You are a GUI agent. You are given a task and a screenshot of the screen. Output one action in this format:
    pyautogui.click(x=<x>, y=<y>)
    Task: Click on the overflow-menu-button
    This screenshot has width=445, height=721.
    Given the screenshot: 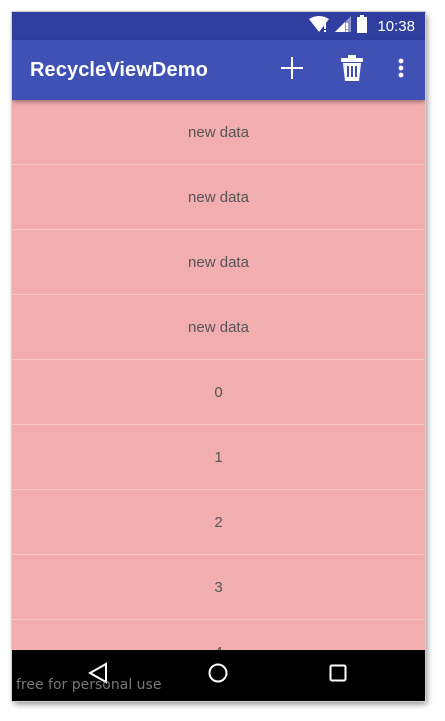 What is the action you would take?
    pyautogui.click(x=401, y=70)
    